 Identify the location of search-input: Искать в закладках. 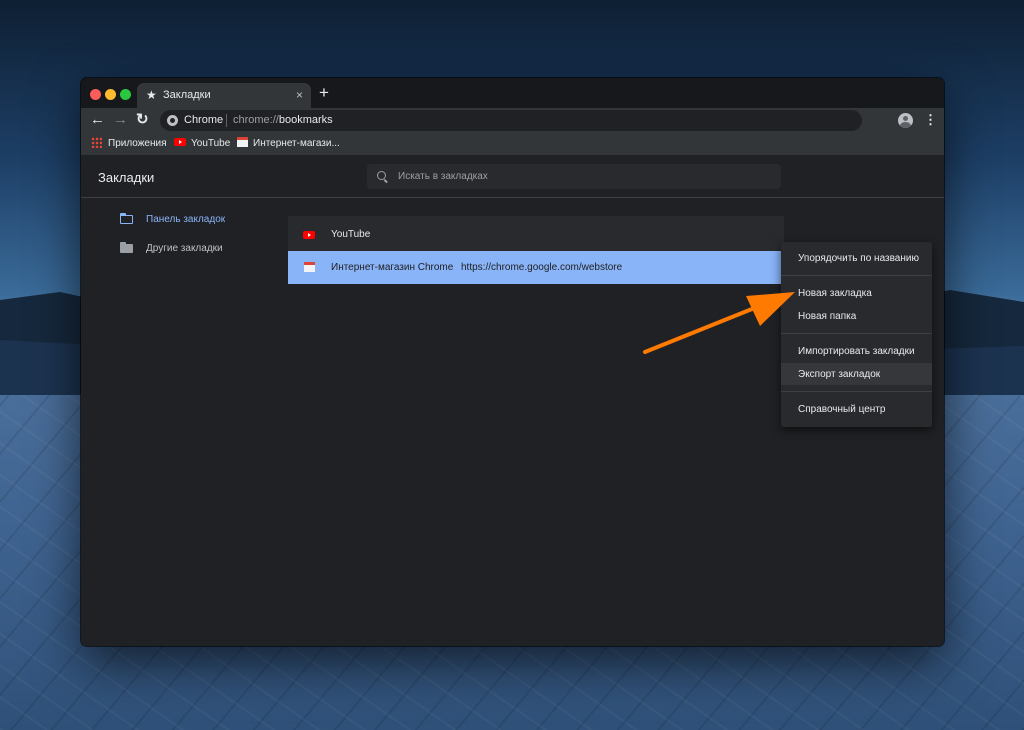
(574, 176).